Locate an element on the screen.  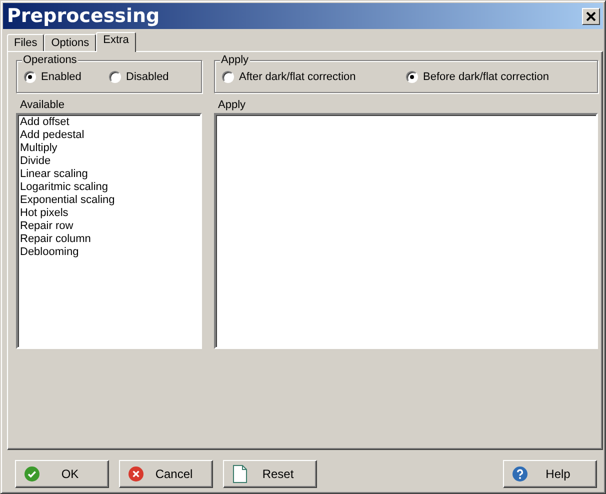
cancel-icon is located at coordinates (136, 474).